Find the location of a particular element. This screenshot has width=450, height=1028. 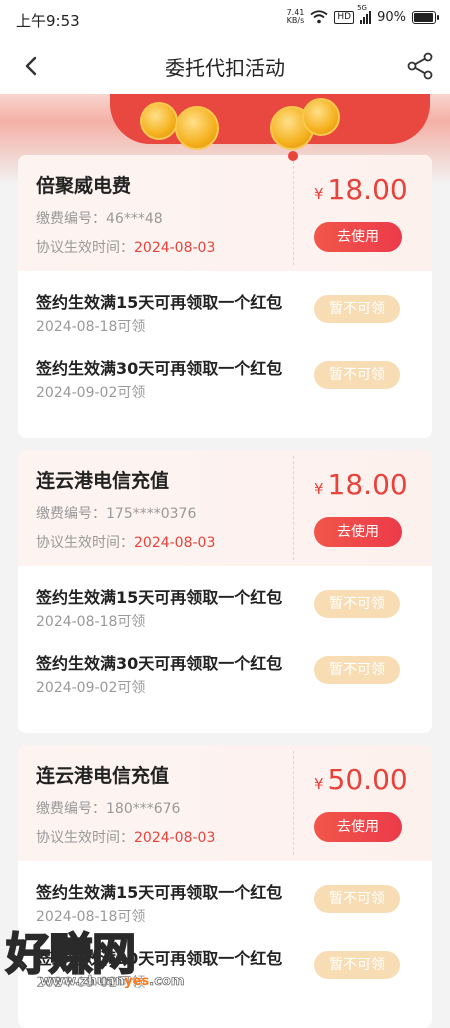

watermark-url: www.zhuanyes.com is located at coordinates (112, 982).